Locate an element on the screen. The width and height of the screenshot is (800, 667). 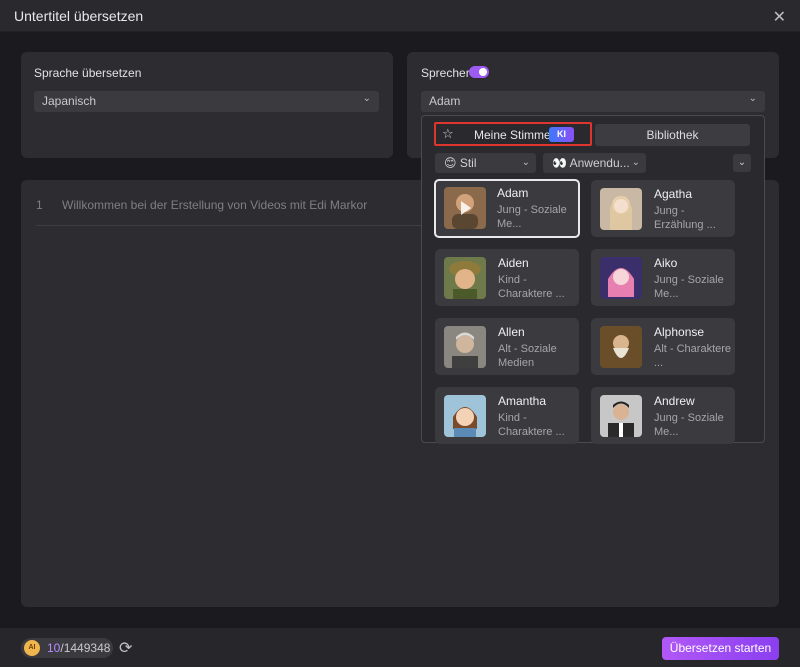
voice-name: Agatha is located at coordinates (673, 194).